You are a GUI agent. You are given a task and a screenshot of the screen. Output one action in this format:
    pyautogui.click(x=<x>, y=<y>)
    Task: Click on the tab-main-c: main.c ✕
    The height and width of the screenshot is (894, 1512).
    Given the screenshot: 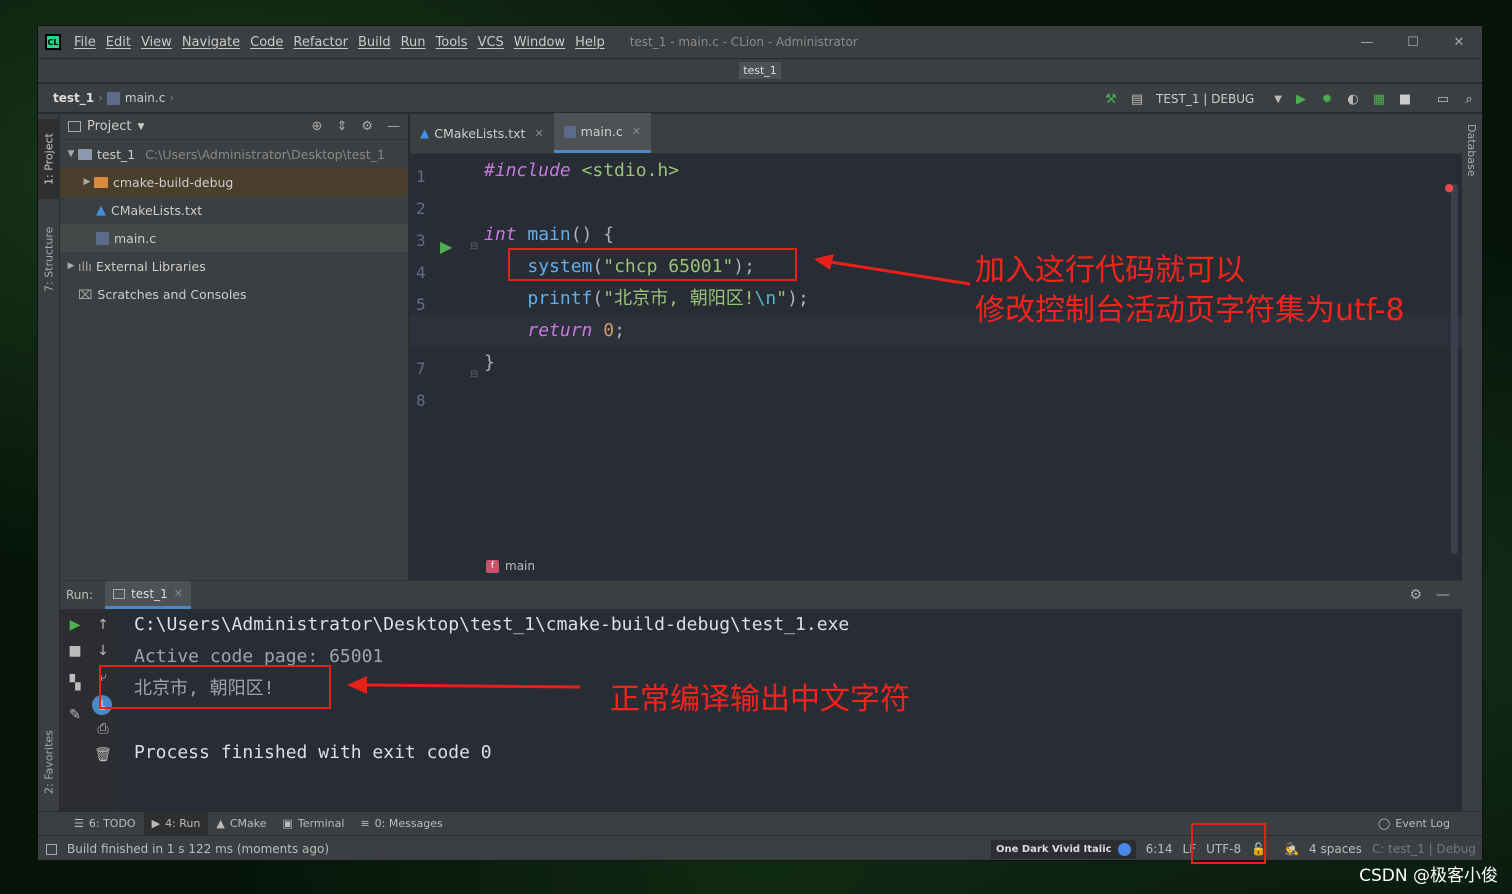 What is the action you would take?
    pyautogui.click(x=602, y=133)
    